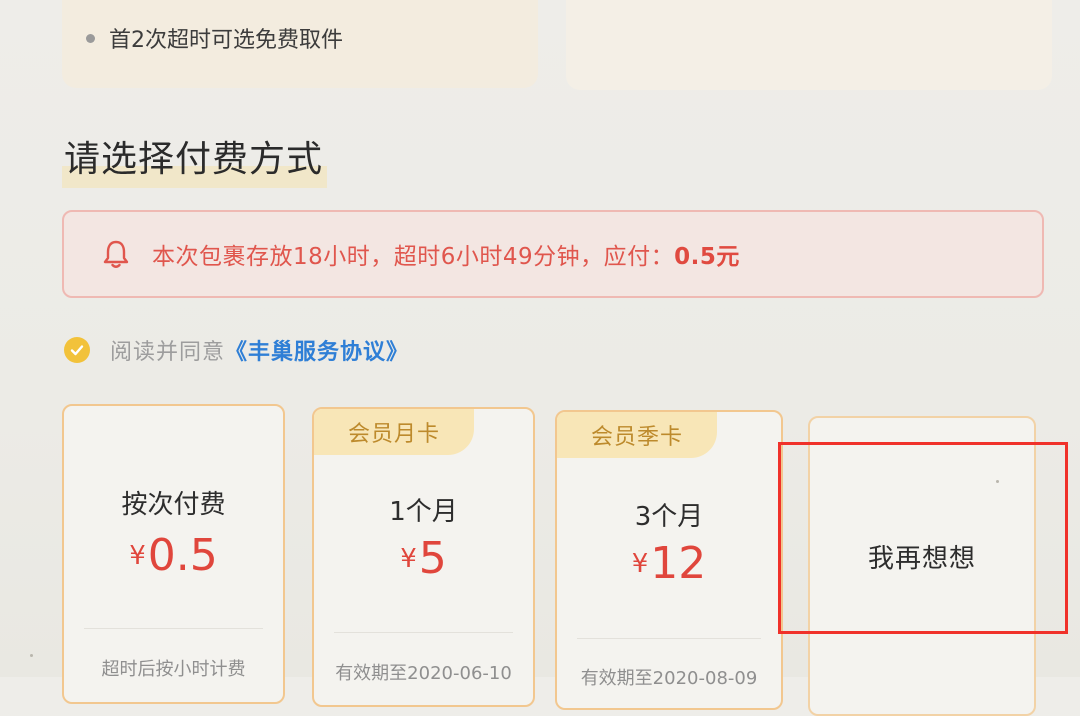 This screenshot has height=716, width=1080. Describe the element at coordinates (168, 352) in the screenshot. I see `agreement-prefix: 阅读并同意` at that location.